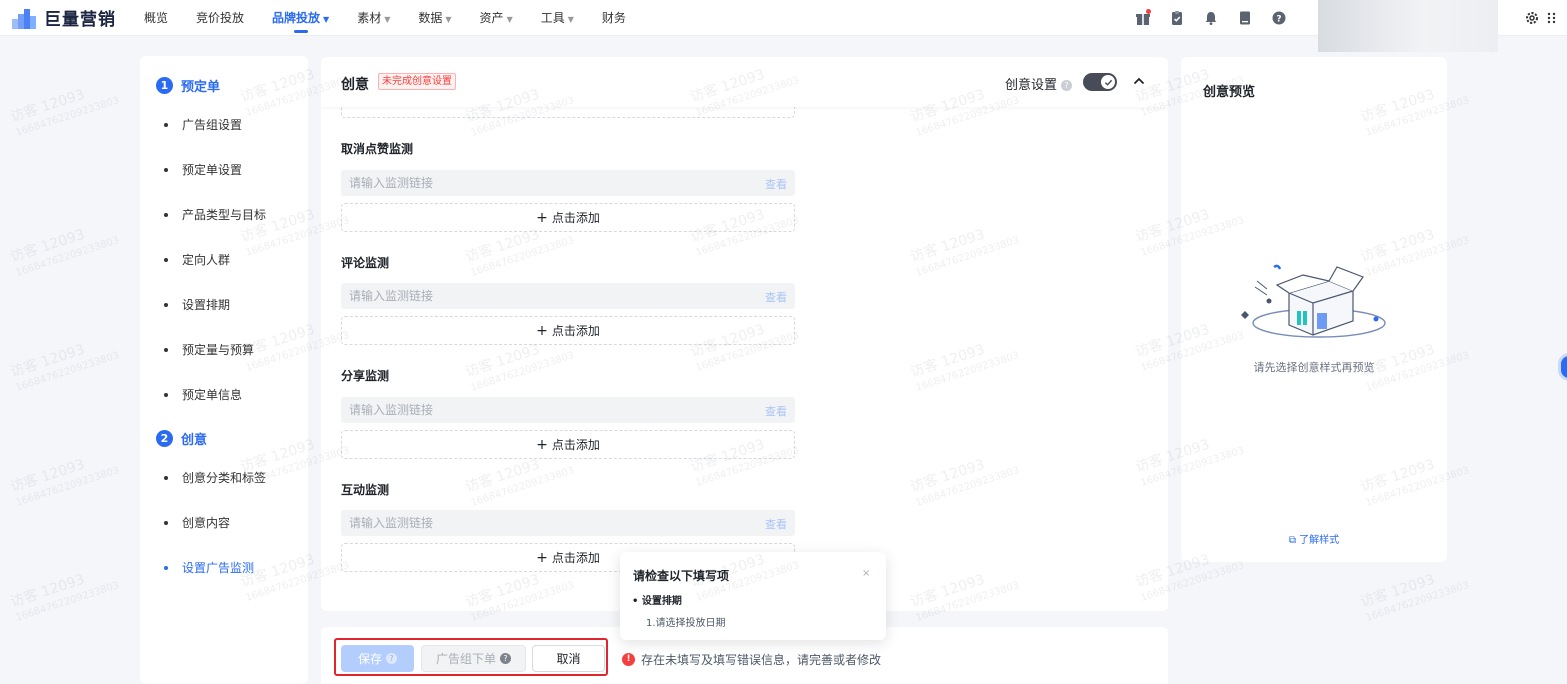 The width and height of the screenshot is (1567, 684). What do you see at coordinates (744, 82) in the screenshot?
I see `creative-card-header: 创意 未完成创意设置 创意设置?` at bounding box center [744, 82].